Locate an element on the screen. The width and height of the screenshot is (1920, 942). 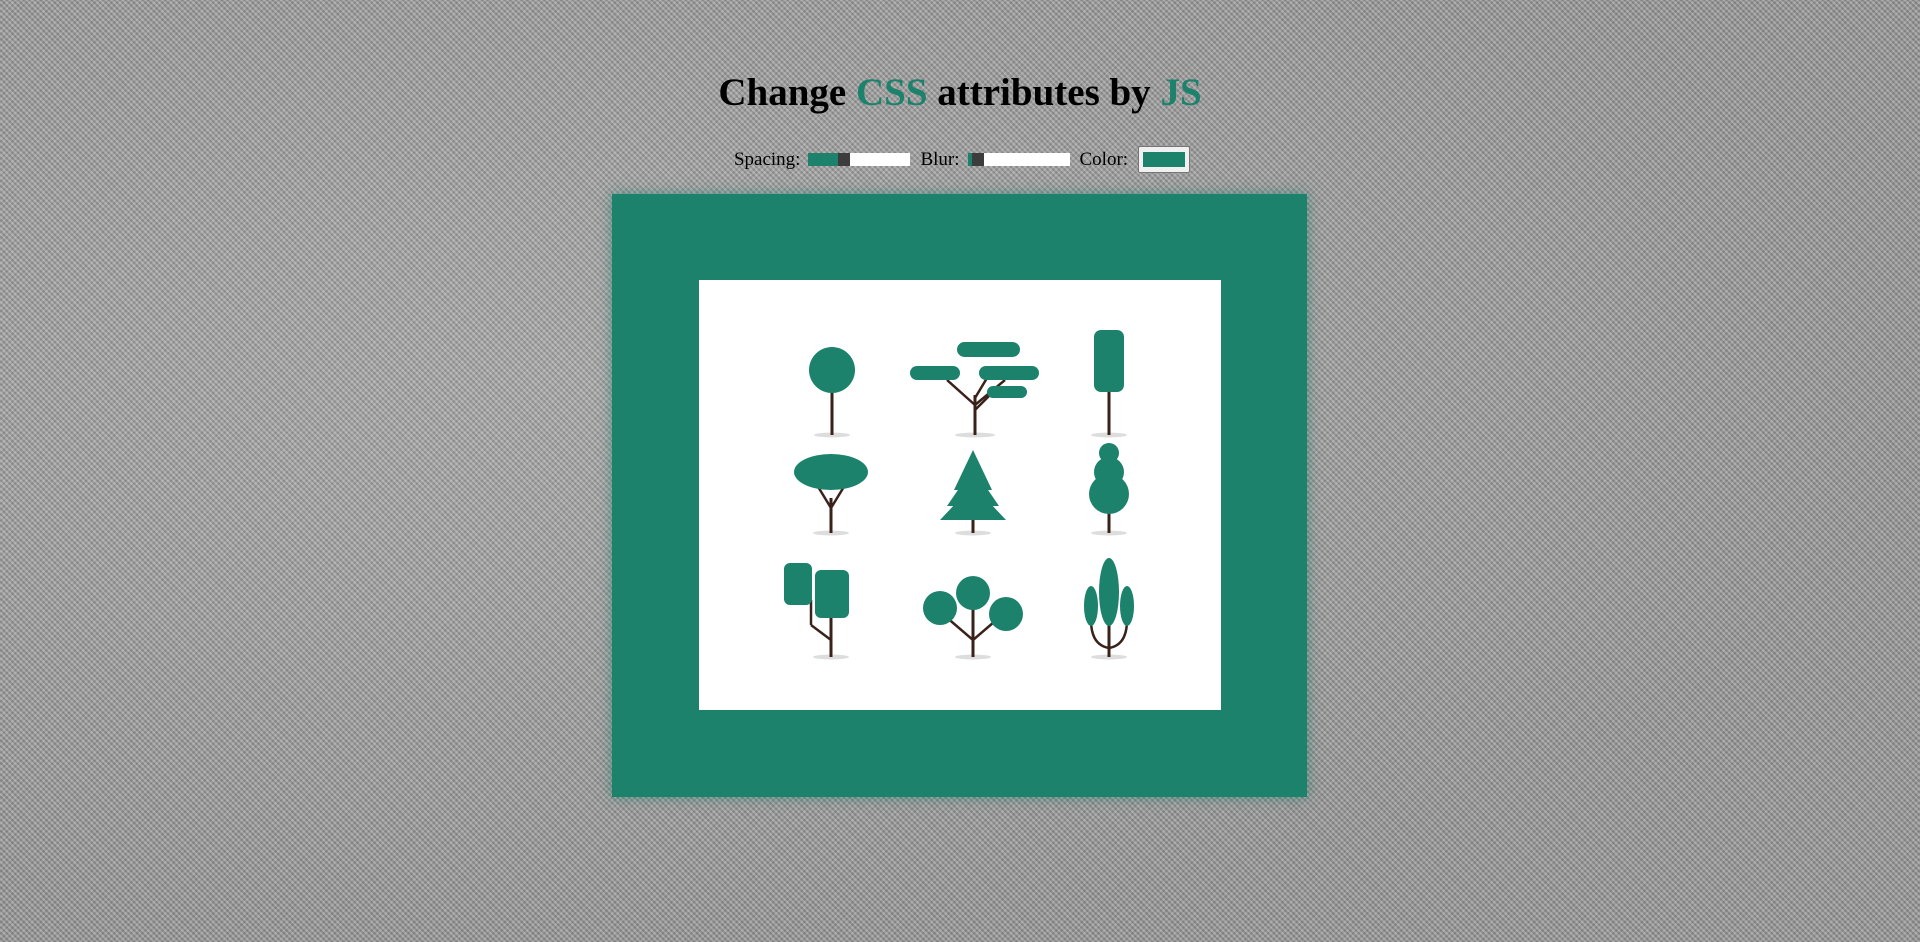
title-part-1: Change is located at coordinates (787, 92).